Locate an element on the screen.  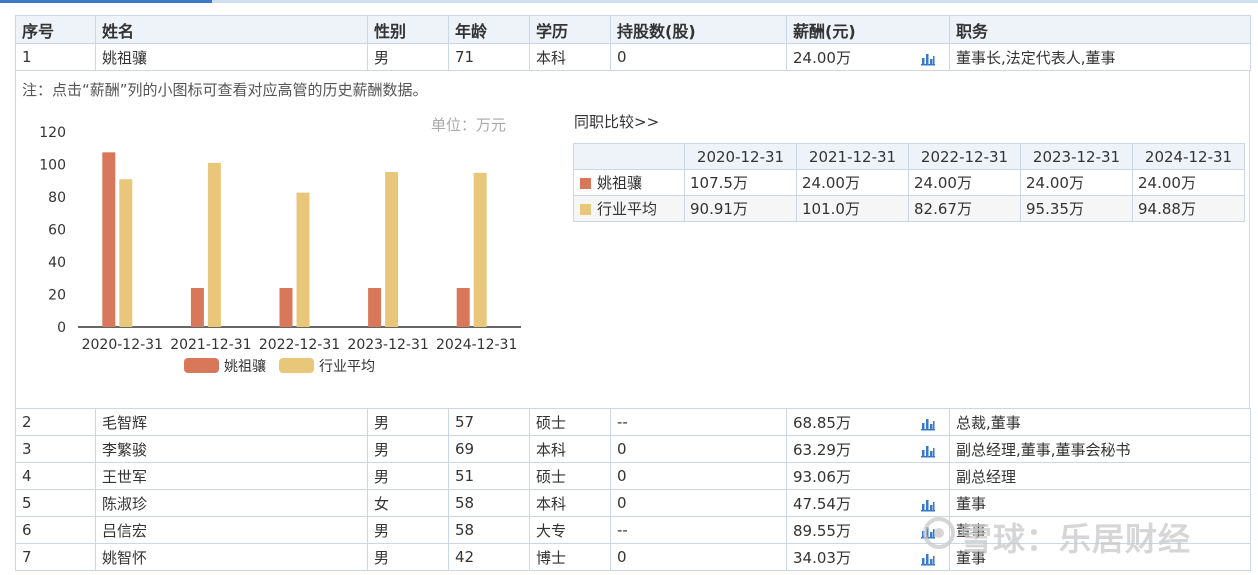
row-no: 7 is located at coordinates (55, 557).